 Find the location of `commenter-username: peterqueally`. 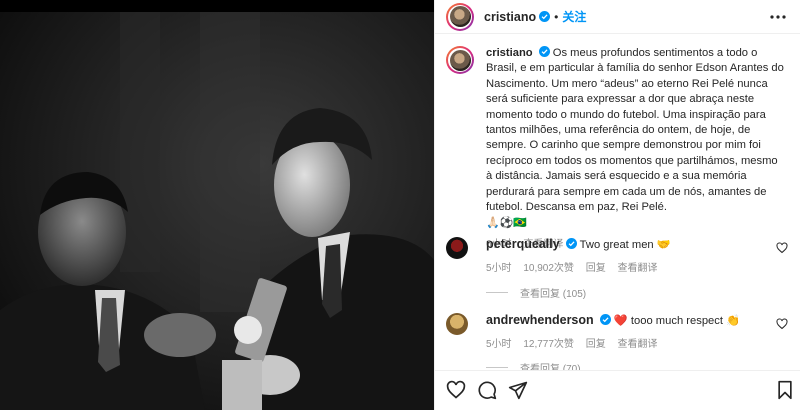

commenter-username: peterqueally is located at coordinates (523, 244).